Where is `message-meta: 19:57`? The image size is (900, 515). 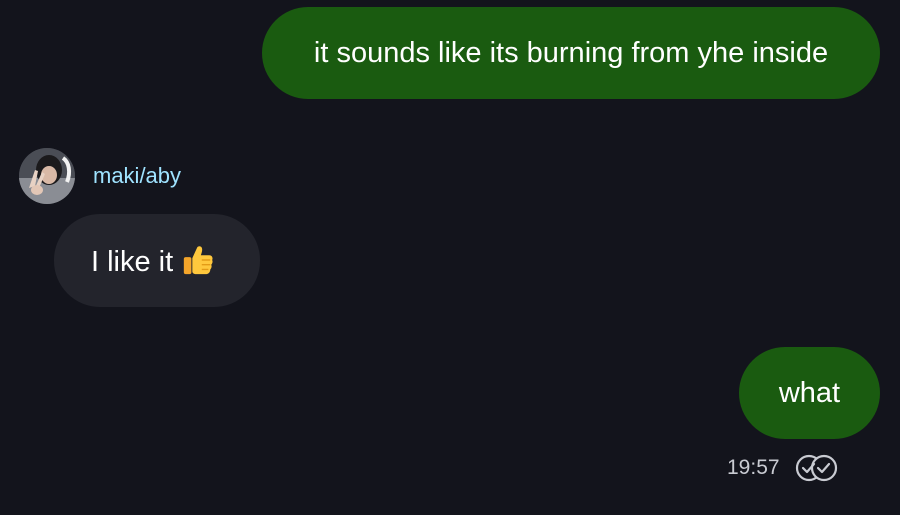
message-meta: 19:57 is located at coordinates (783, 468).